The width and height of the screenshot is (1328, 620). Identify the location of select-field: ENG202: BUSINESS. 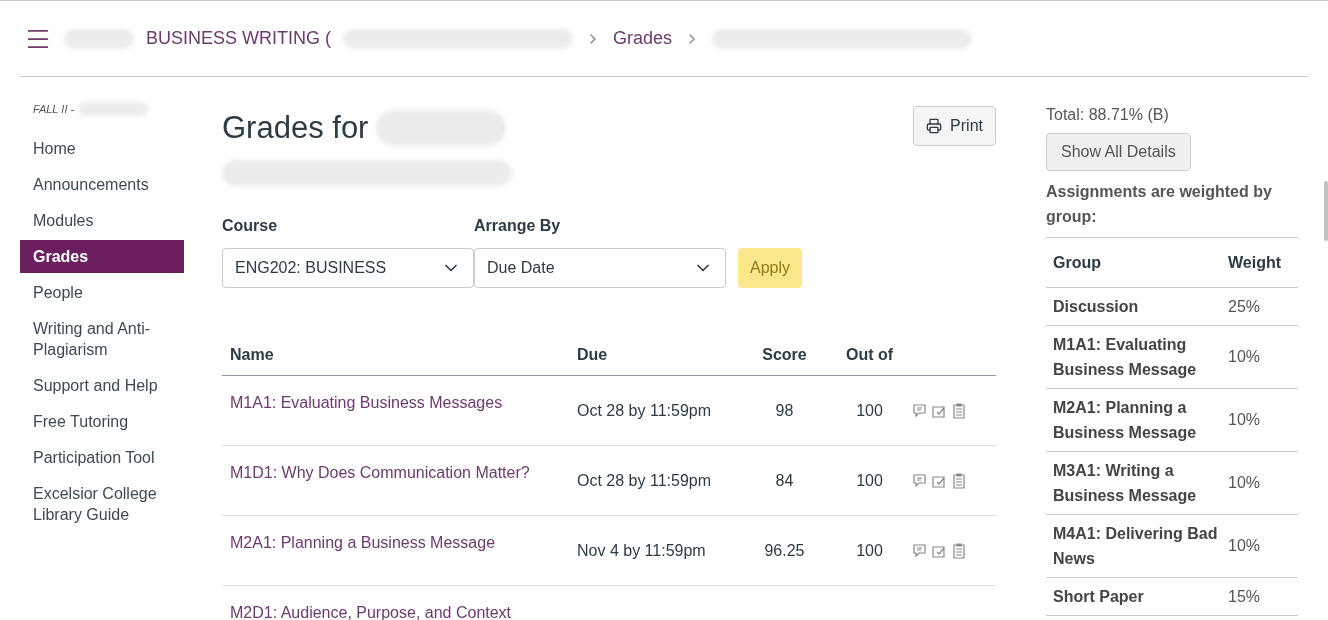
(348, 267).